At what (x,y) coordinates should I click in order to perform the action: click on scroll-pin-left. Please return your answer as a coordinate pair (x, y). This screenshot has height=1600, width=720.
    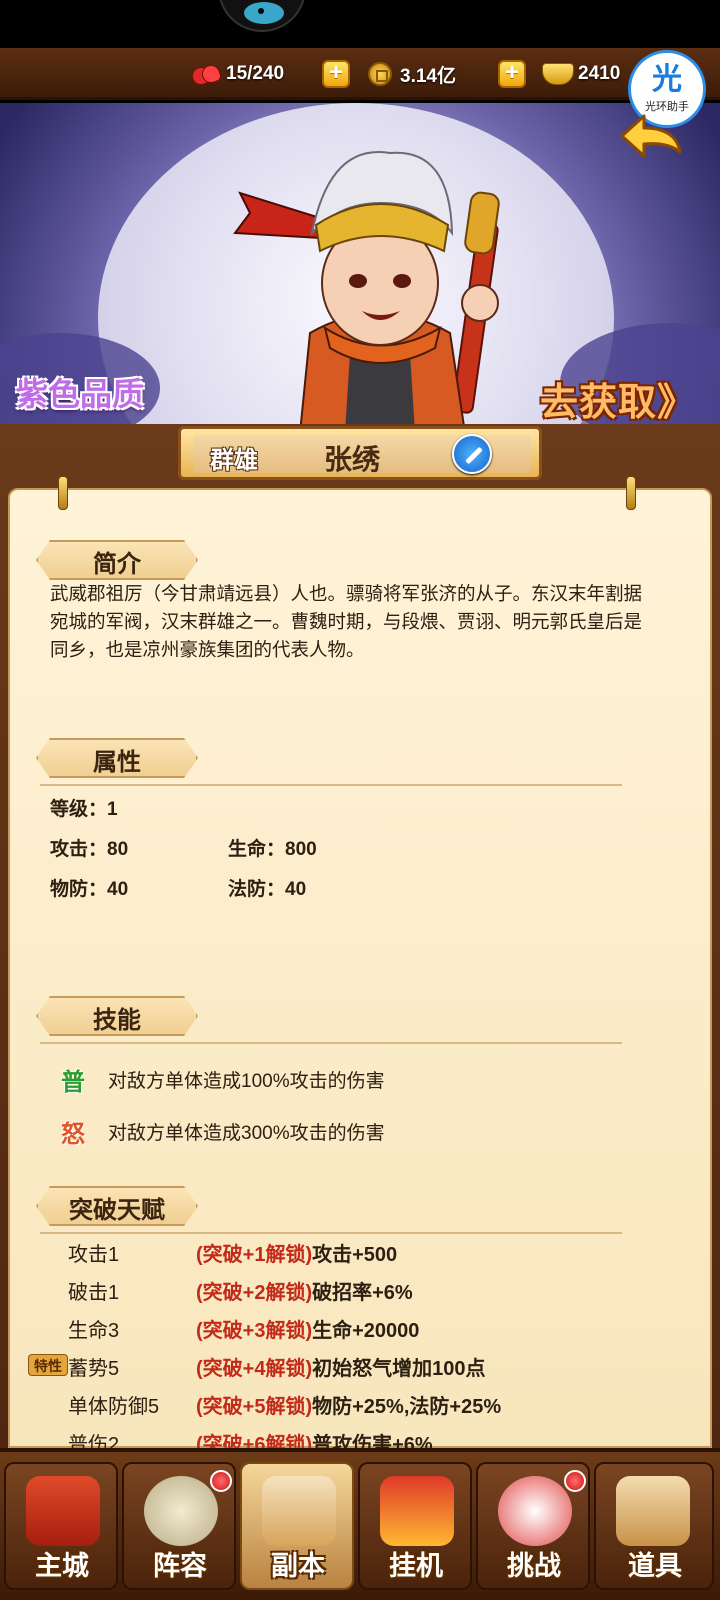
    Looking at the image, I should click on (63, 493).